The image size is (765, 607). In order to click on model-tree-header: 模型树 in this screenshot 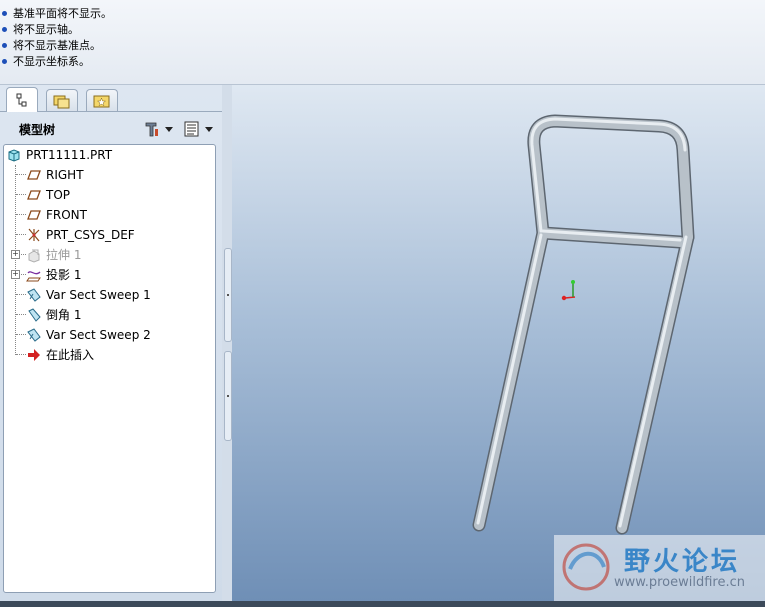, I will do `click(116, 129)`.